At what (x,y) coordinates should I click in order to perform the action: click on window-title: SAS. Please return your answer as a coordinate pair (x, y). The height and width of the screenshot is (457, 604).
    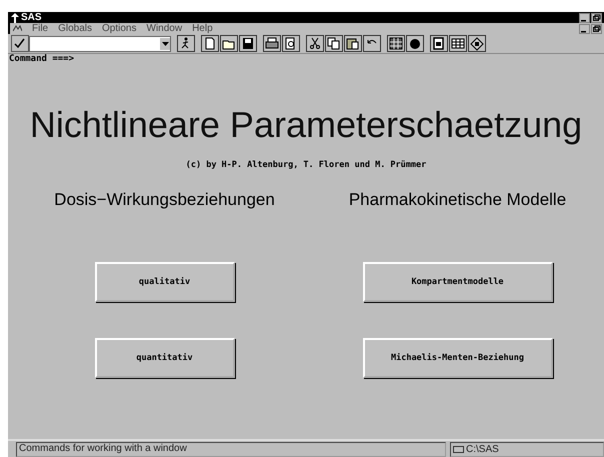
    Looking at the image, I should click on (31, 17).